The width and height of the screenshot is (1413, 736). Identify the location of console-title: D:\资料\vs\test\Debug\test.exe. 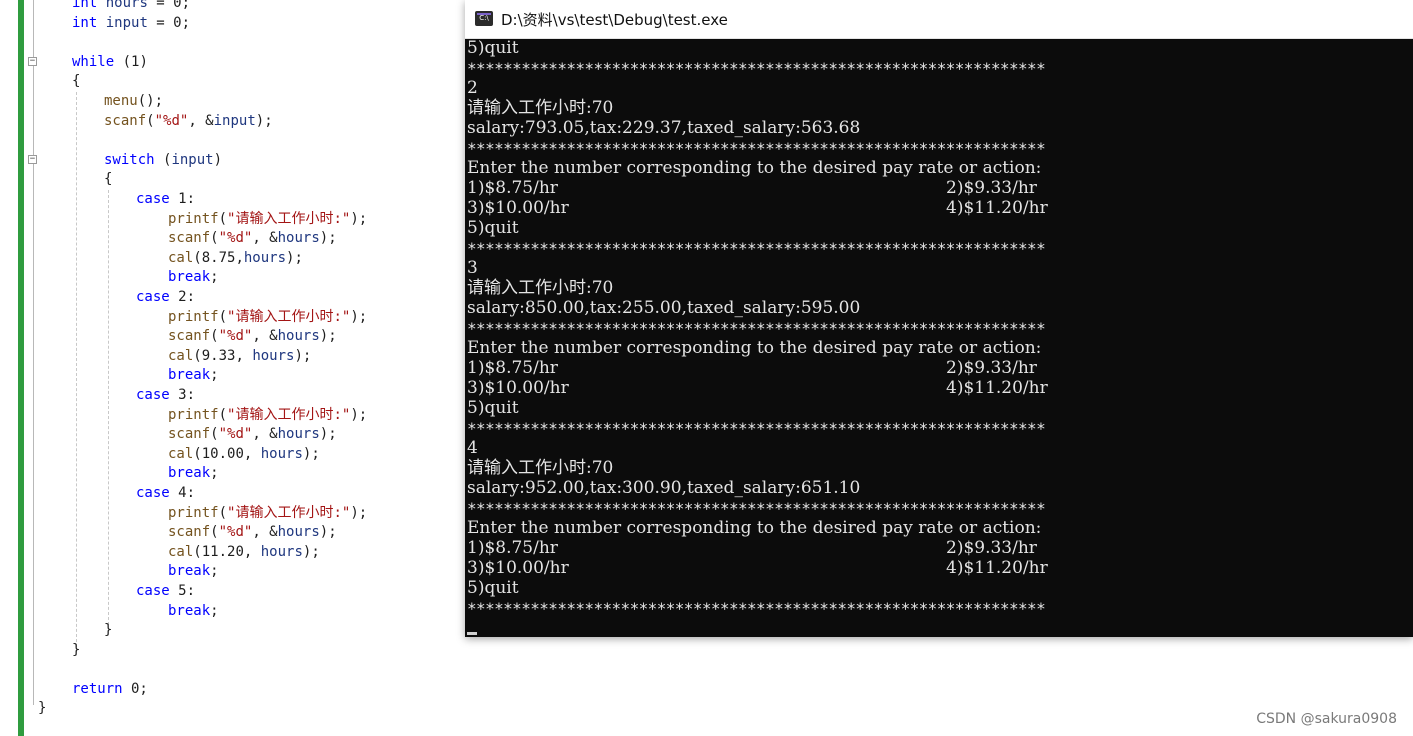
(614, 20).